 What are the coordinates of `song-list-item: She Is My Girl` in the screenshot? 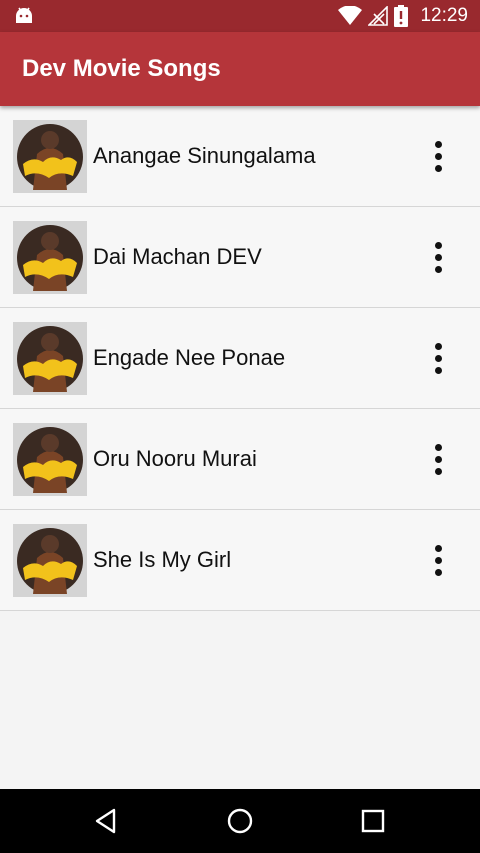 It's located at (240, 560).